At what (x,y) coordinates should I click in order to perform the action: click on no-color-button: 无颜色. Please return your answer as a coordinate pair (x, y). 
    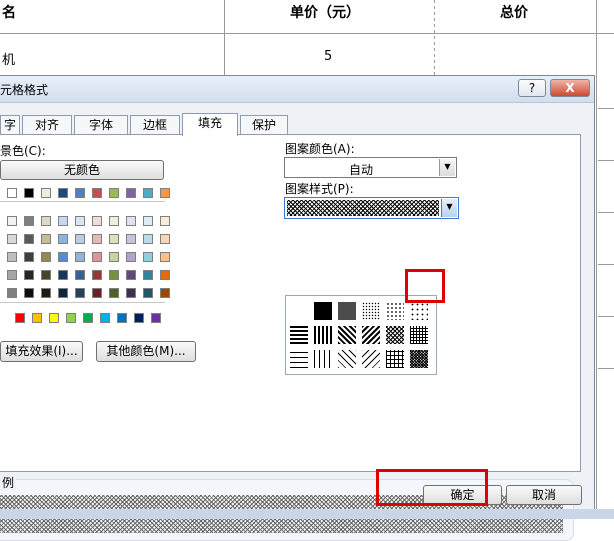
    Looking at the image, I should click on (82, 170).